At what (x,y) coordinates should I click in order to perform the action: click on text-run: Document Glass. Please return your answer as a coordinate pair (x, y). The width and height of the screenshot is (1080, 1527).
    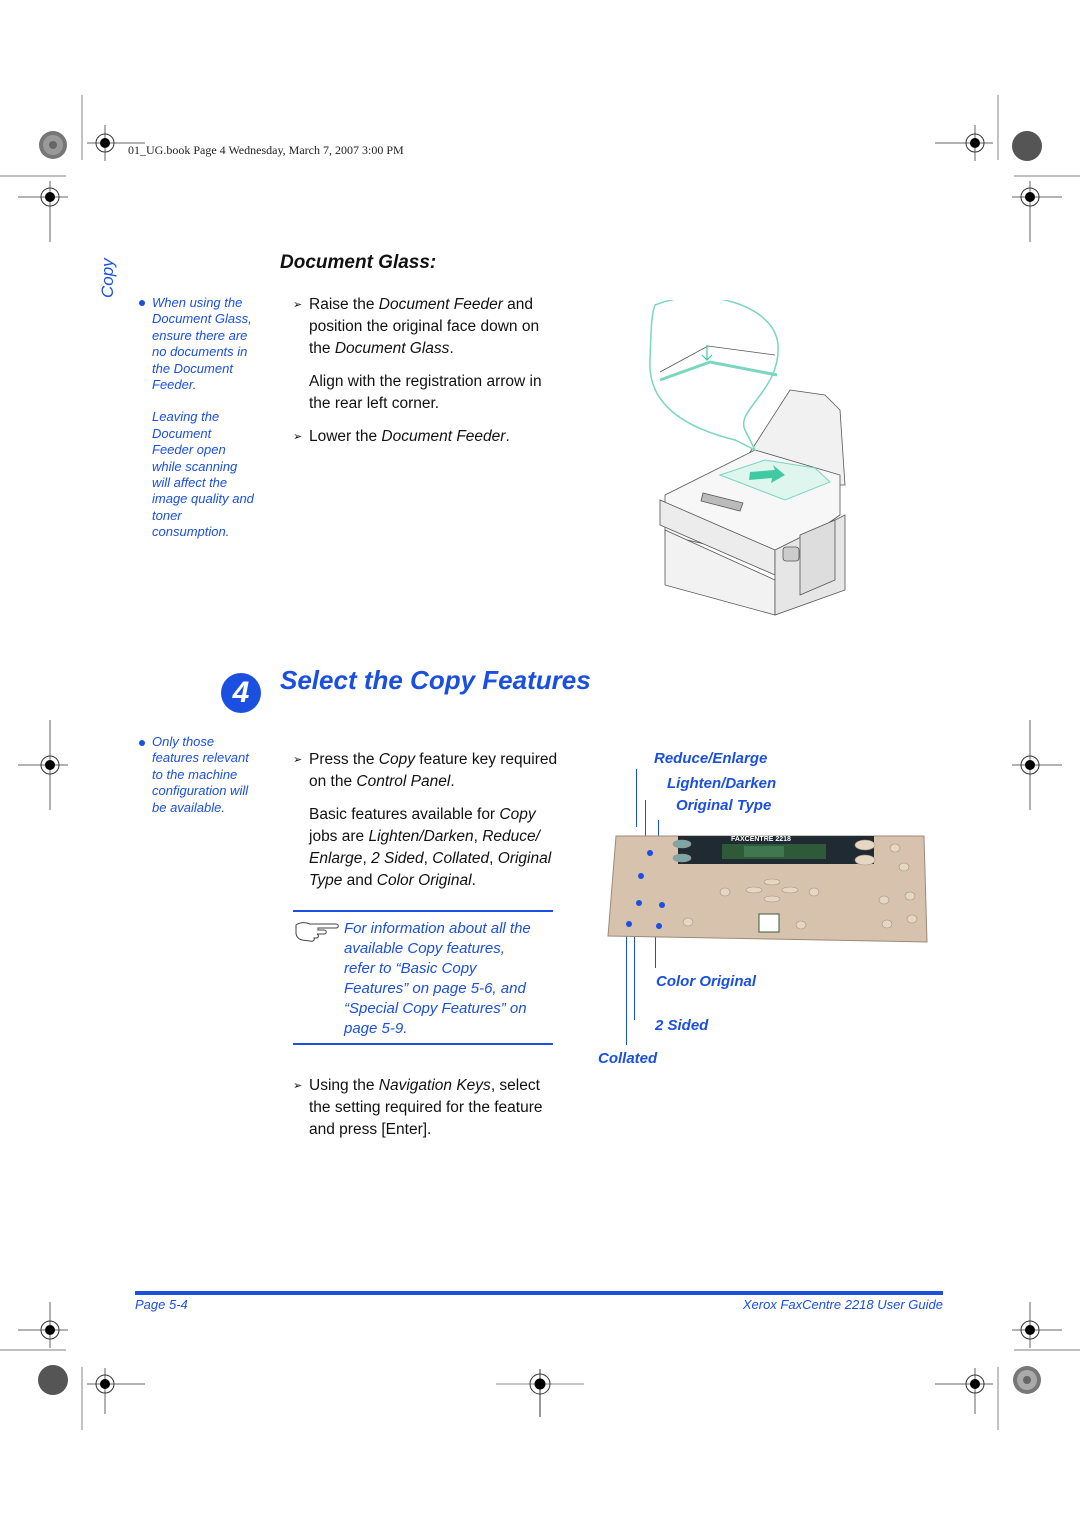
    Looking at the image, I should click on (392, 348).